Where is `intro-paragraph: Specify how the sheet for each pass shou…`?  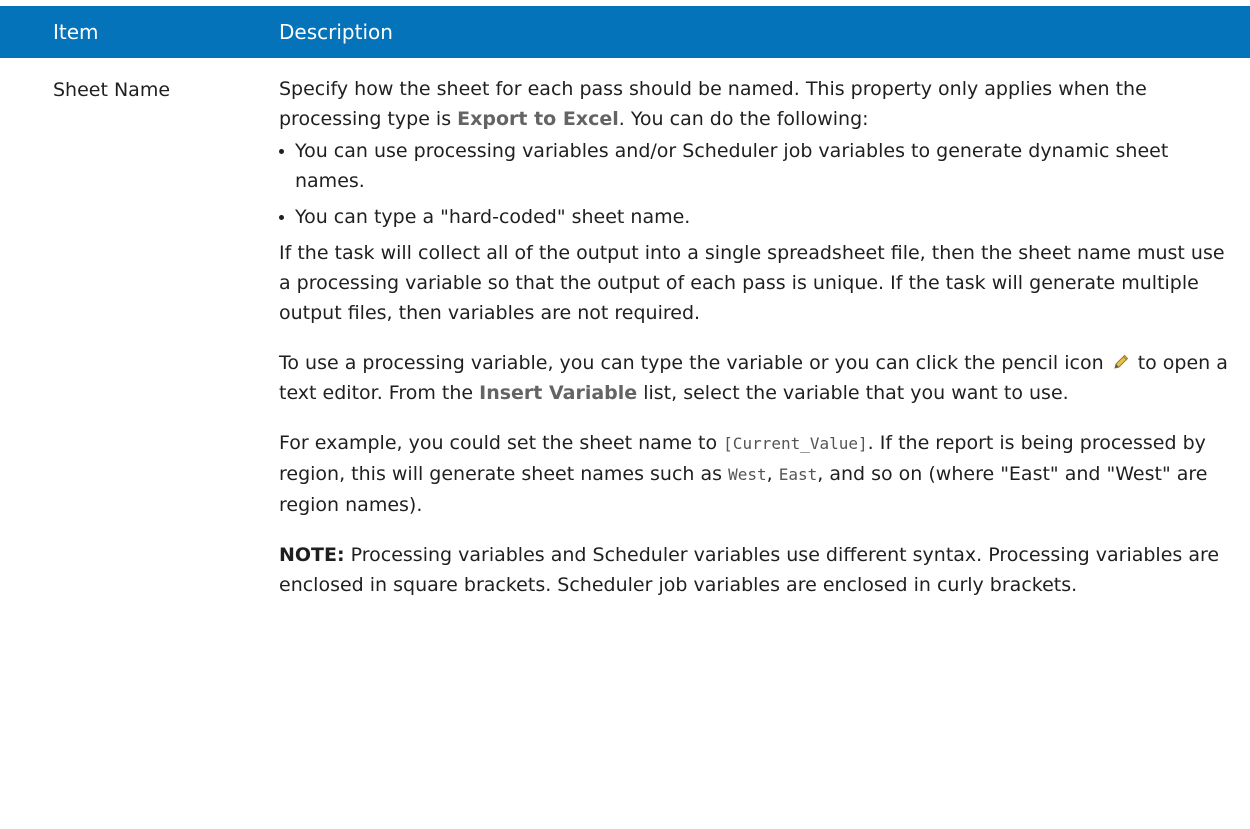 intro-paragraph: Specify how the sheet for each pass shou… is located at coordinates (759, 104).